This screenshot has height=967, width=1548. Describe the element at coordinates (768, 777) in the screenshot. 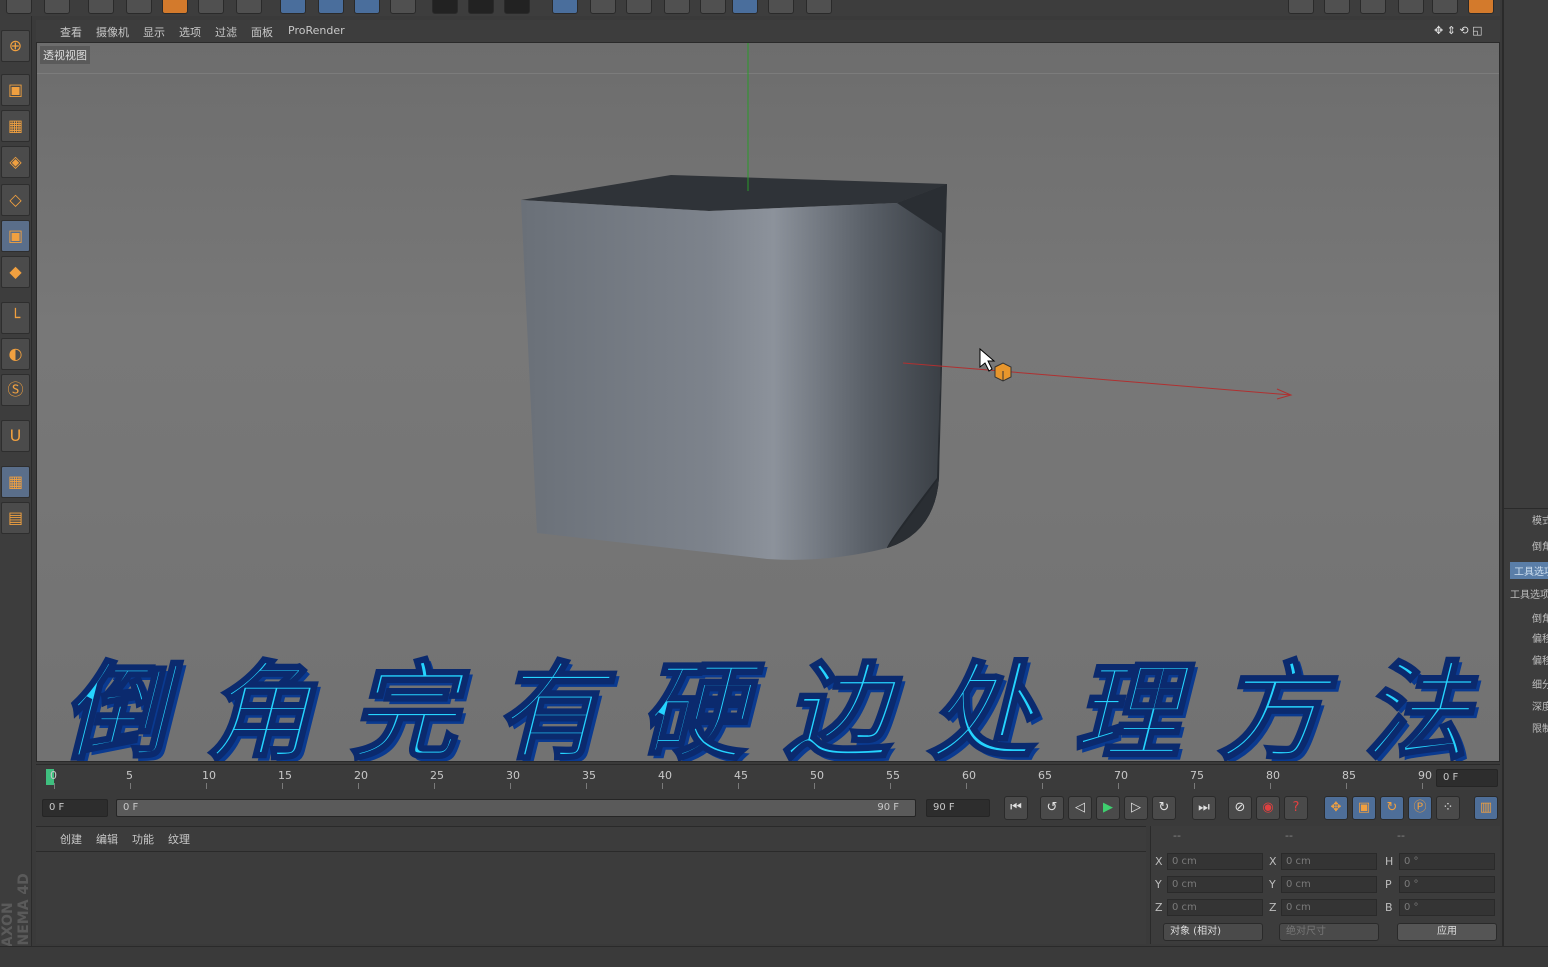

I see `timeline-ruler: 0 5 10 15 20 25 30 35 40 45 50 55 60 65 70 75 80 85 90 0 F` at that location.